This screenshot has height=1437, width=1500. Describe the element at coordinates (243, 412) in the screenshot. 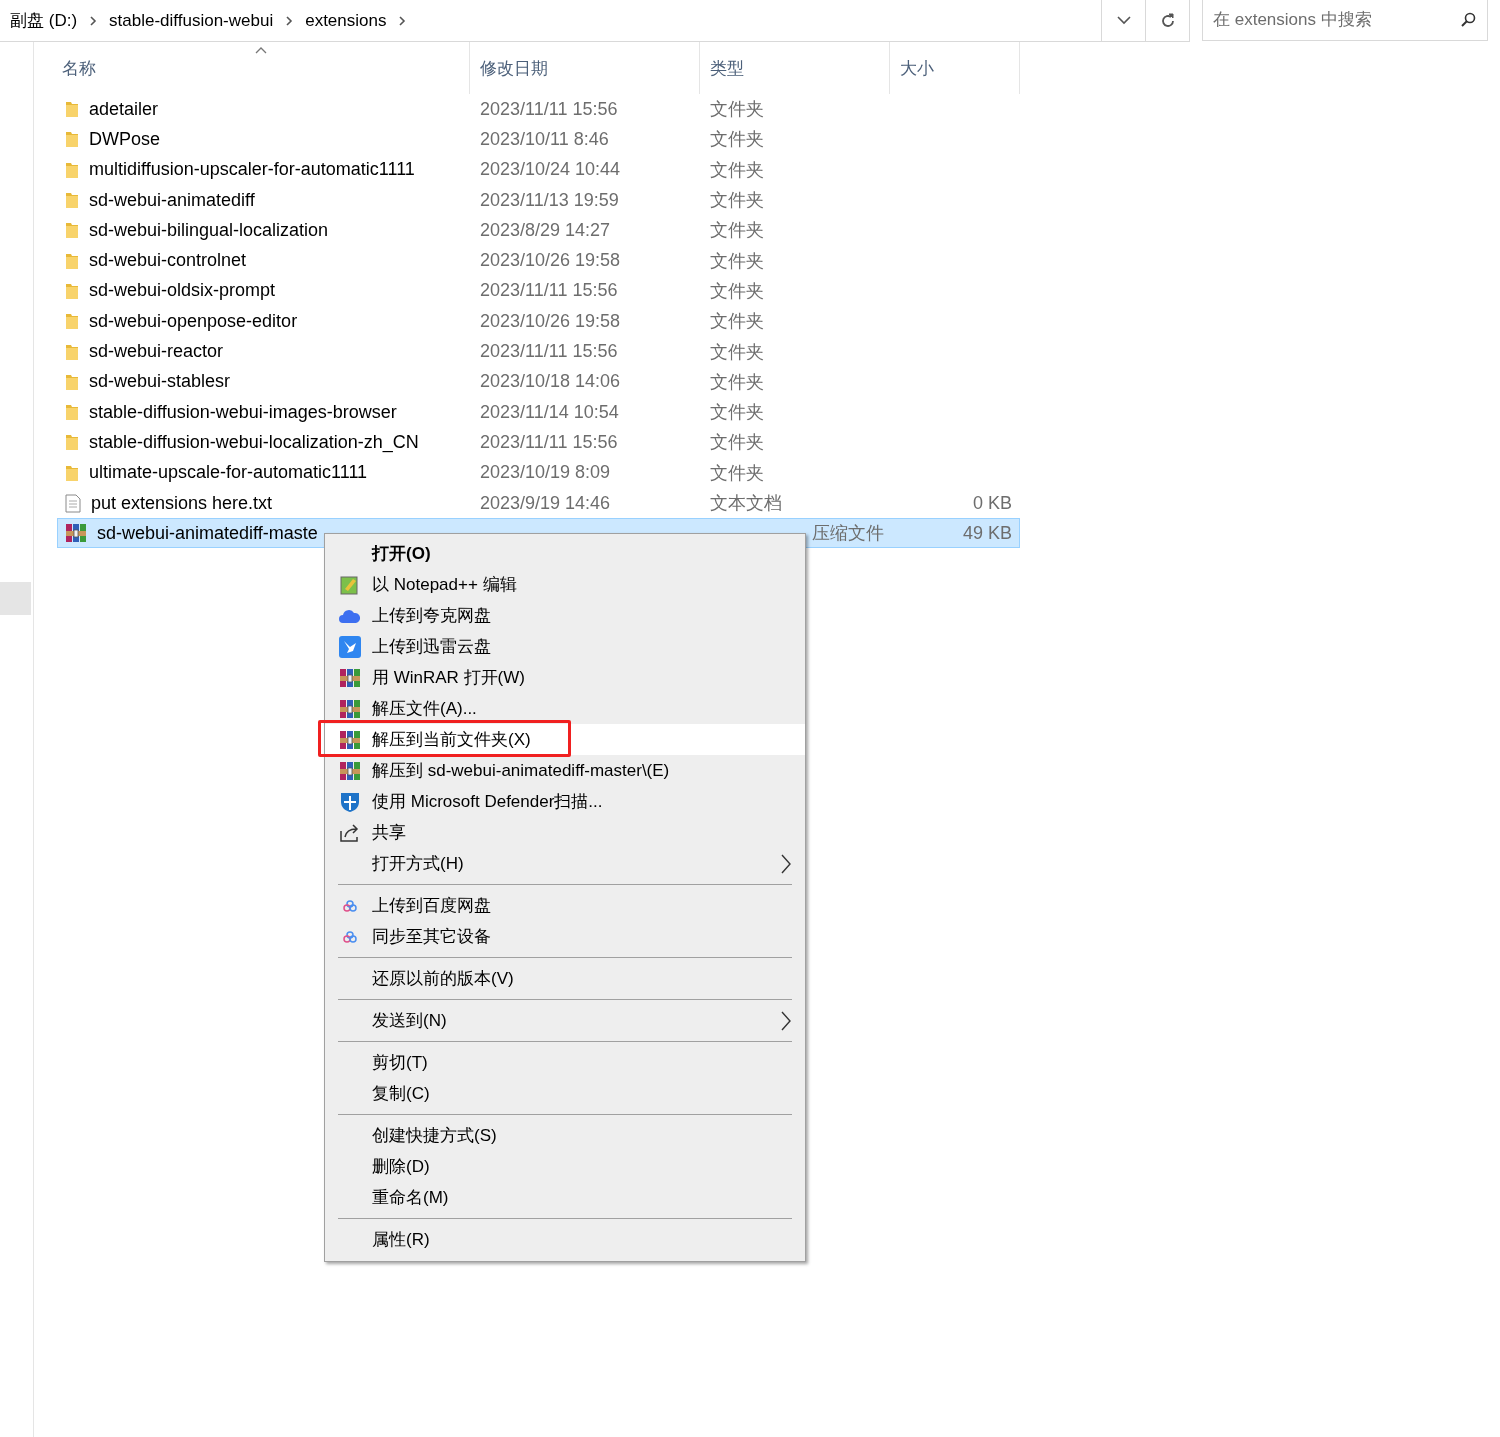

I see `file-name: stable-diffusion-webui-images-browser` at that location.